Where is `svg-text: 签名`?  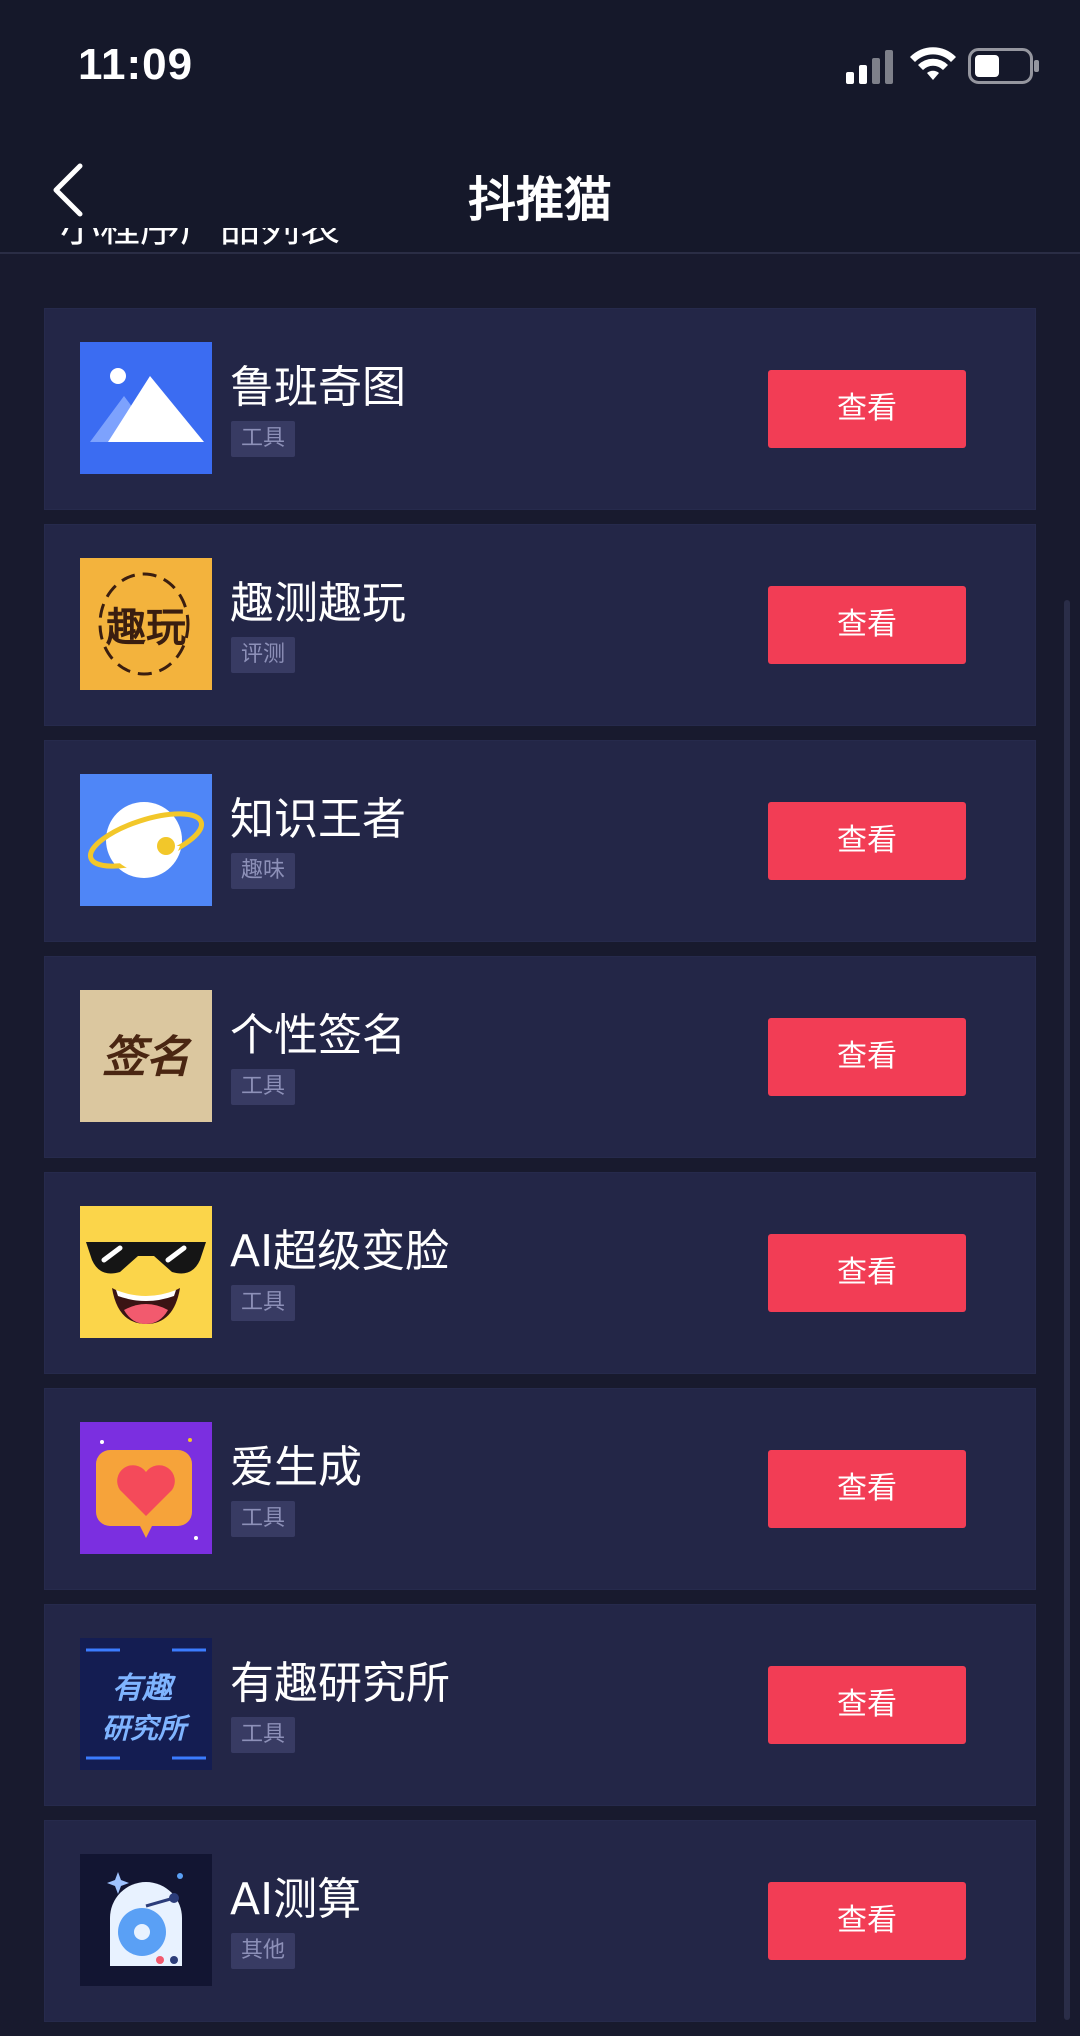 svg-text: 签名 is located at coordinates (147, 1057).